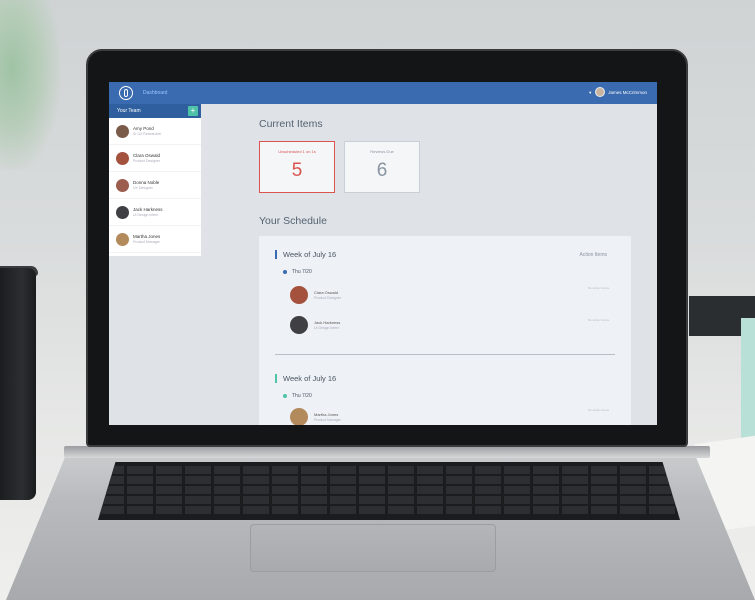 The height and width of the screenshot is (600, 755). What do you see at coordinates (18, 384) in the screenshot?
I see `background-mug` at bounding box center [18, 384].